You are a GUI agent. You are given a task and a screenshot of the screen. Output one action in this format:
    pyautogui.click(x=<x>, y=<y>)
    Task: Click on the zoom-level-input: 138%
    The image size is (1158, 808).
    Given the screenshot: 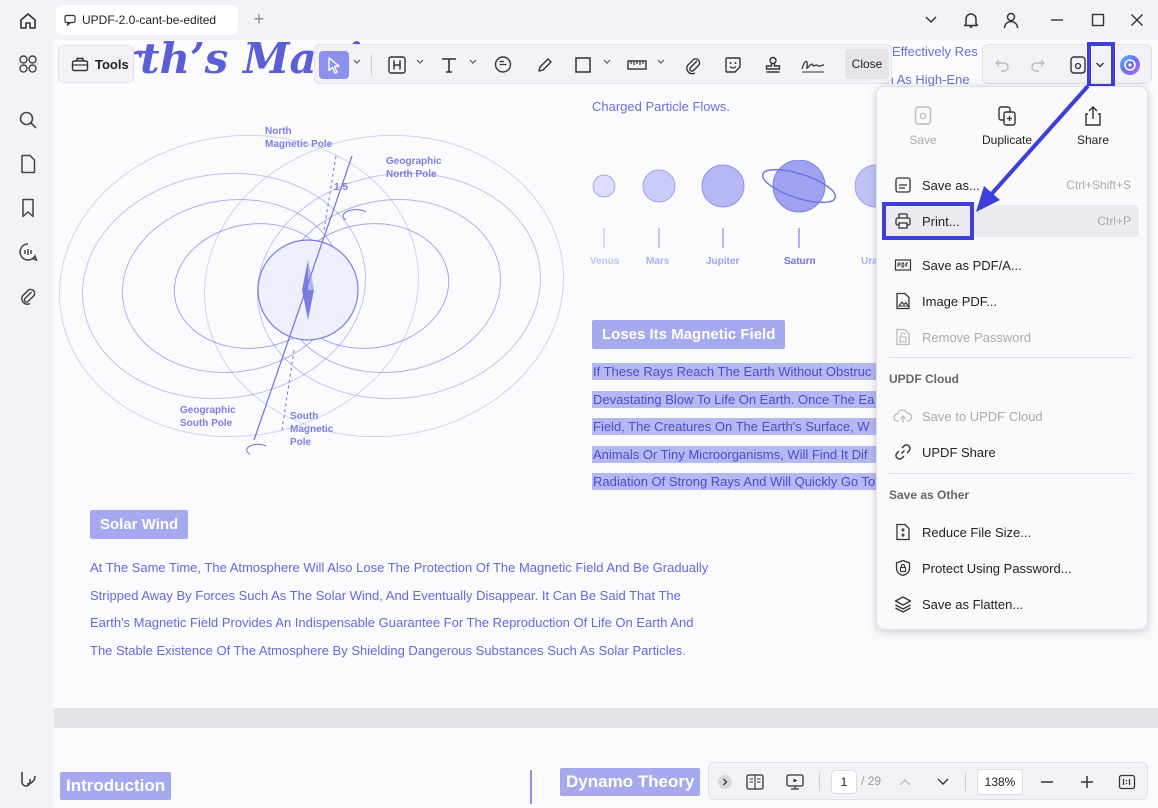 What is the action you would take?
    pyautogui.click(x=1000, y=782)
    